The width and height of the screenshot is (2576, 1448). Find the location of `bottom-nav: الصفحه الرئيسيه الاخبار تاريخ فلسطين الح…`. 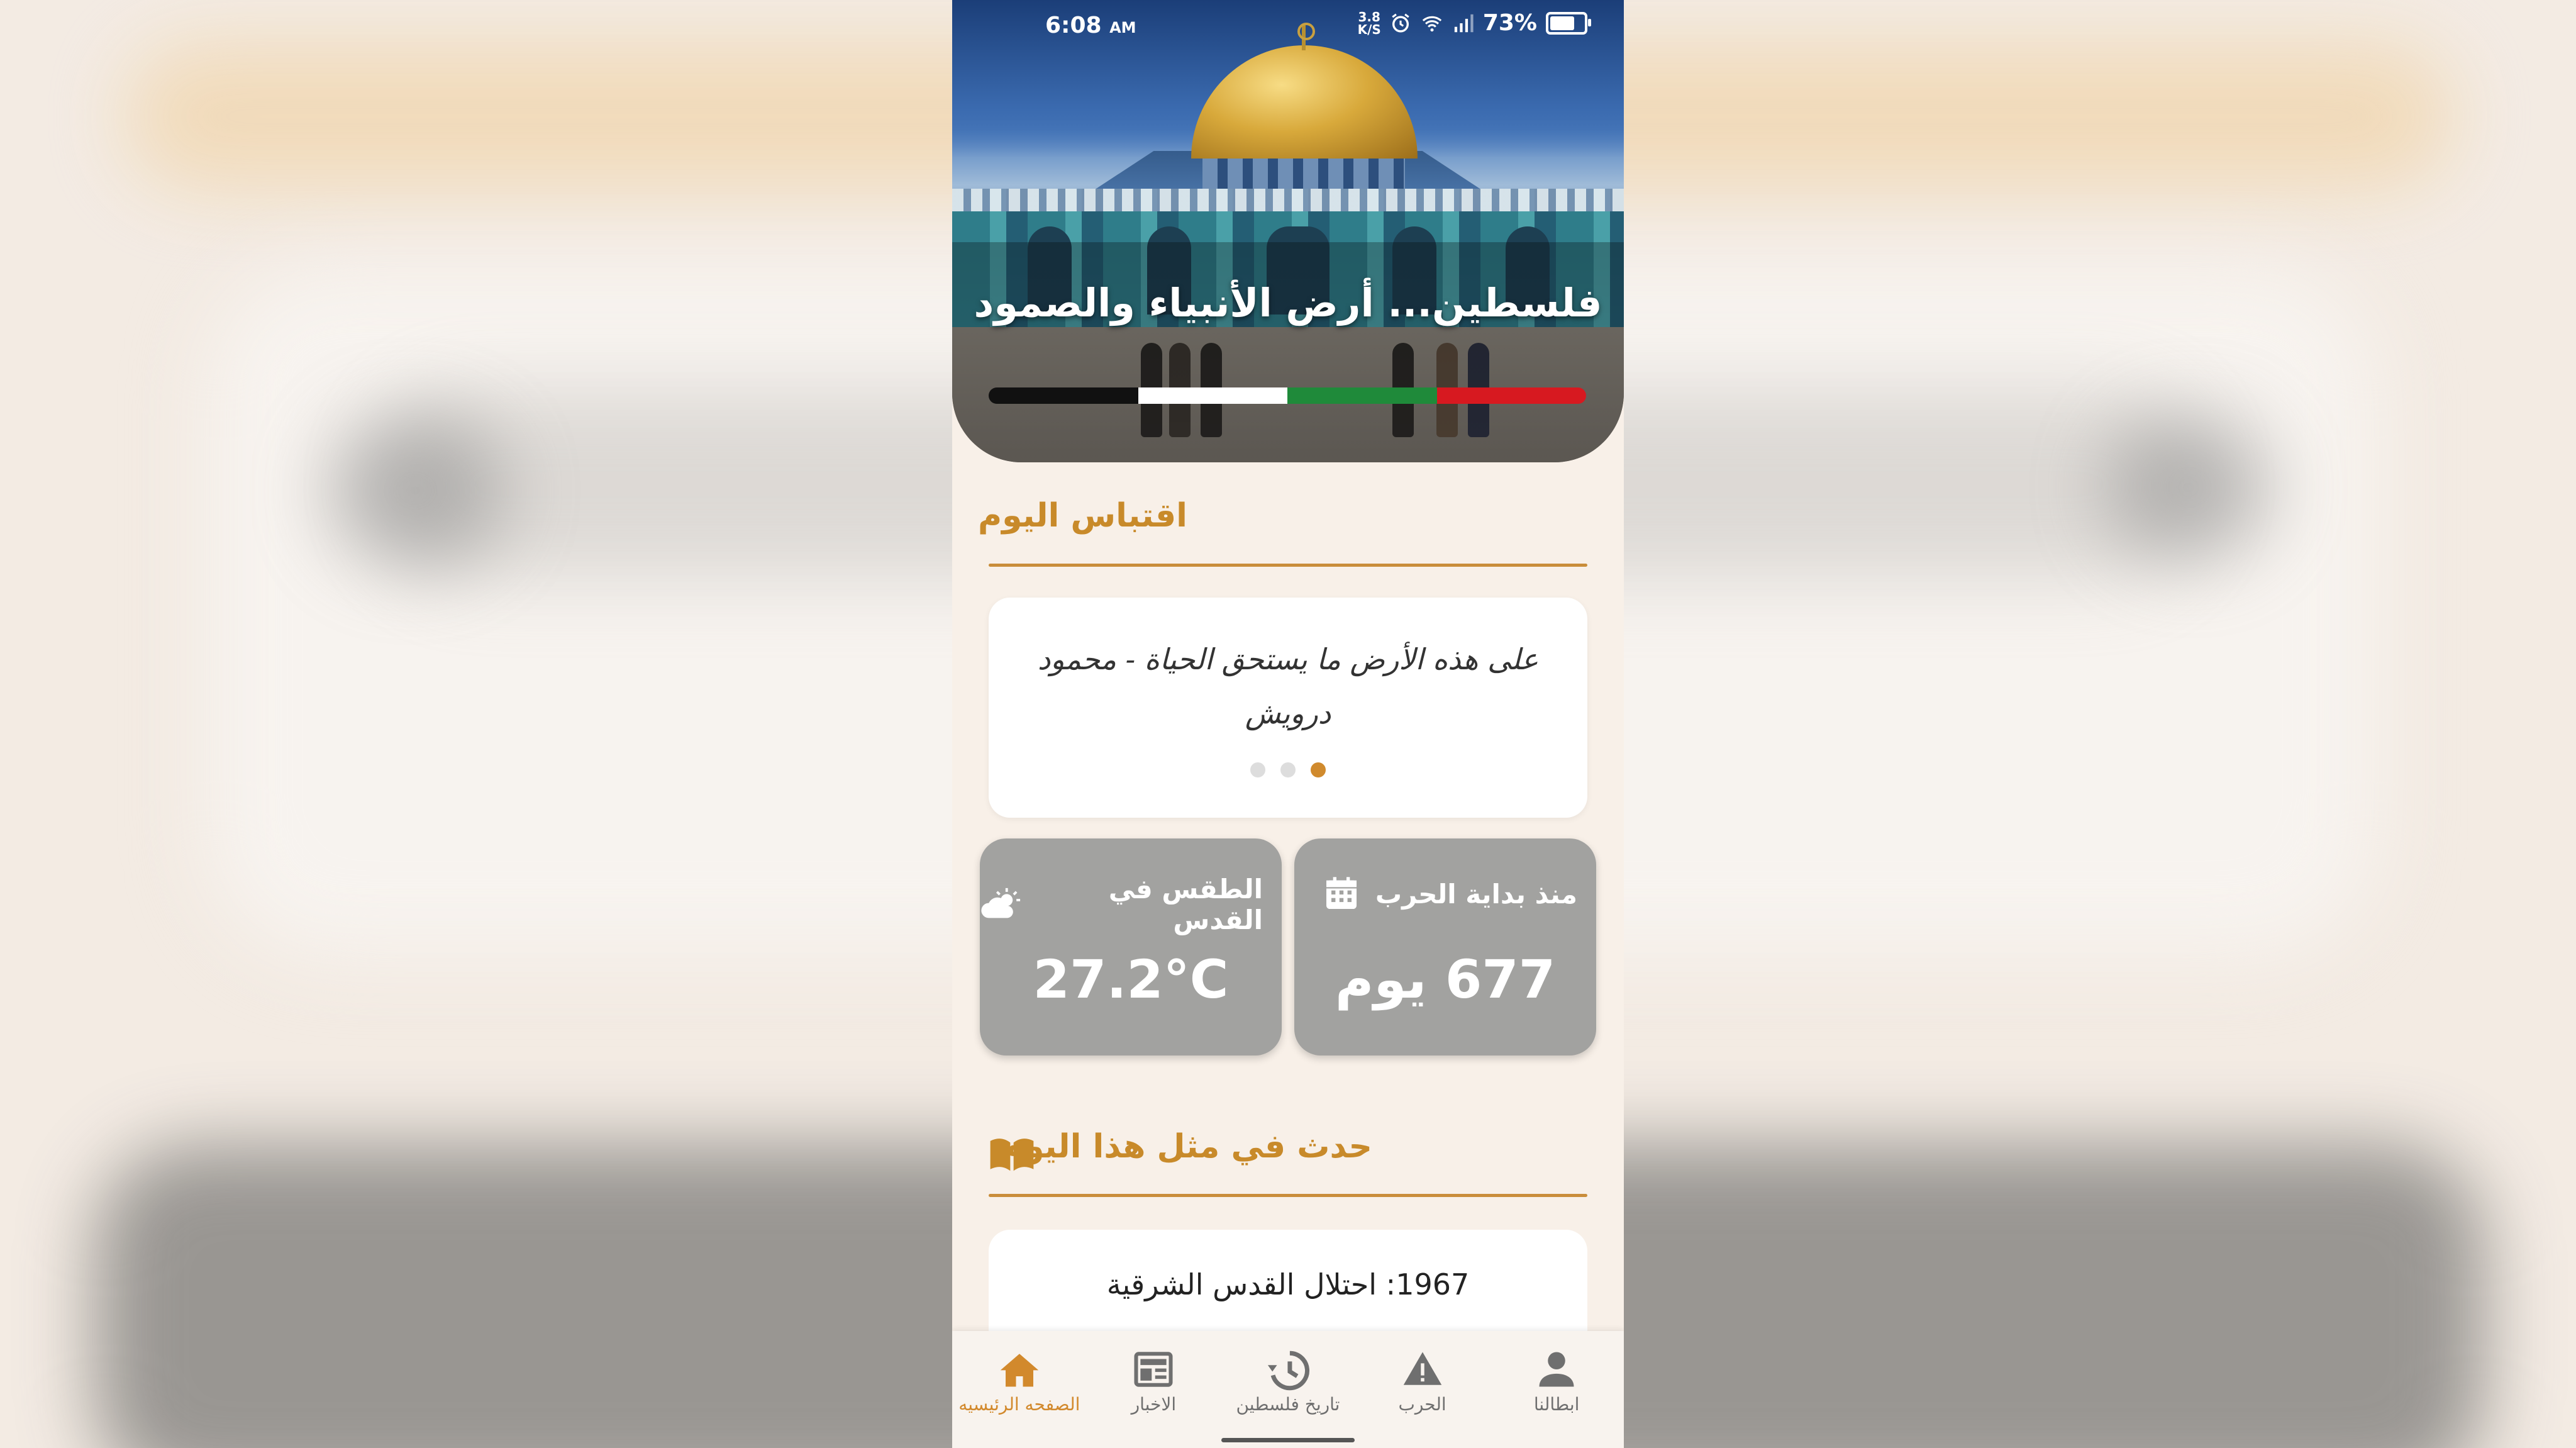

bottom-nav: الصفحه الرئيسيه الاخبار تاريخ فلسطين الح… is located at coordinates (1288, 1389).